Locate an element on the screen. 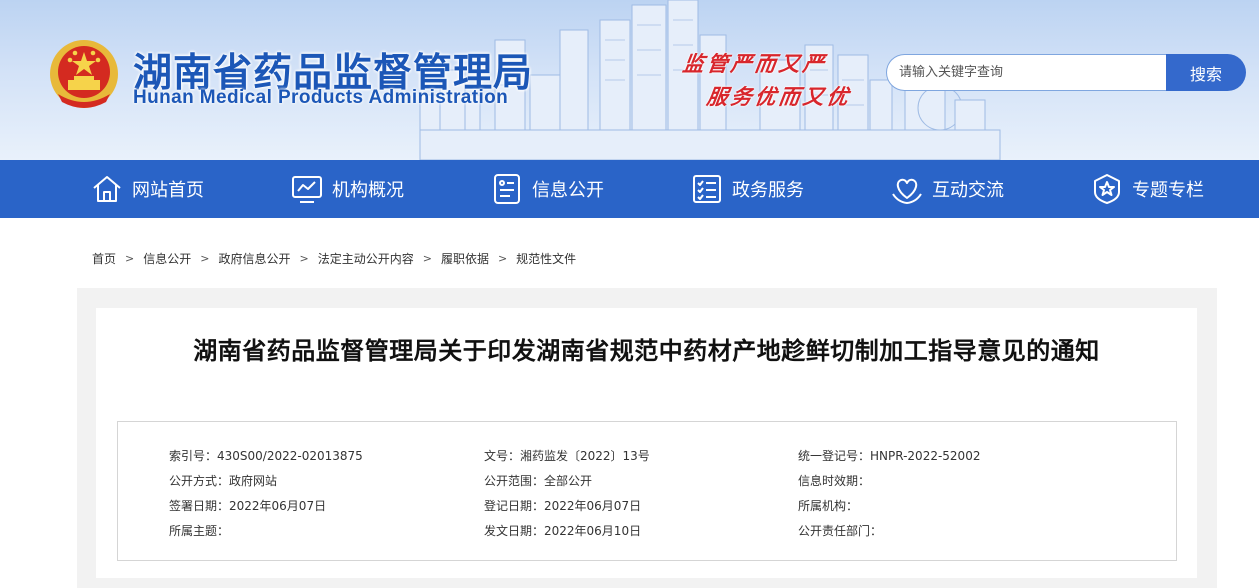 This screenshot has width=1259, height=588. chart-monitor-icon is located at coordinates (307, 189).